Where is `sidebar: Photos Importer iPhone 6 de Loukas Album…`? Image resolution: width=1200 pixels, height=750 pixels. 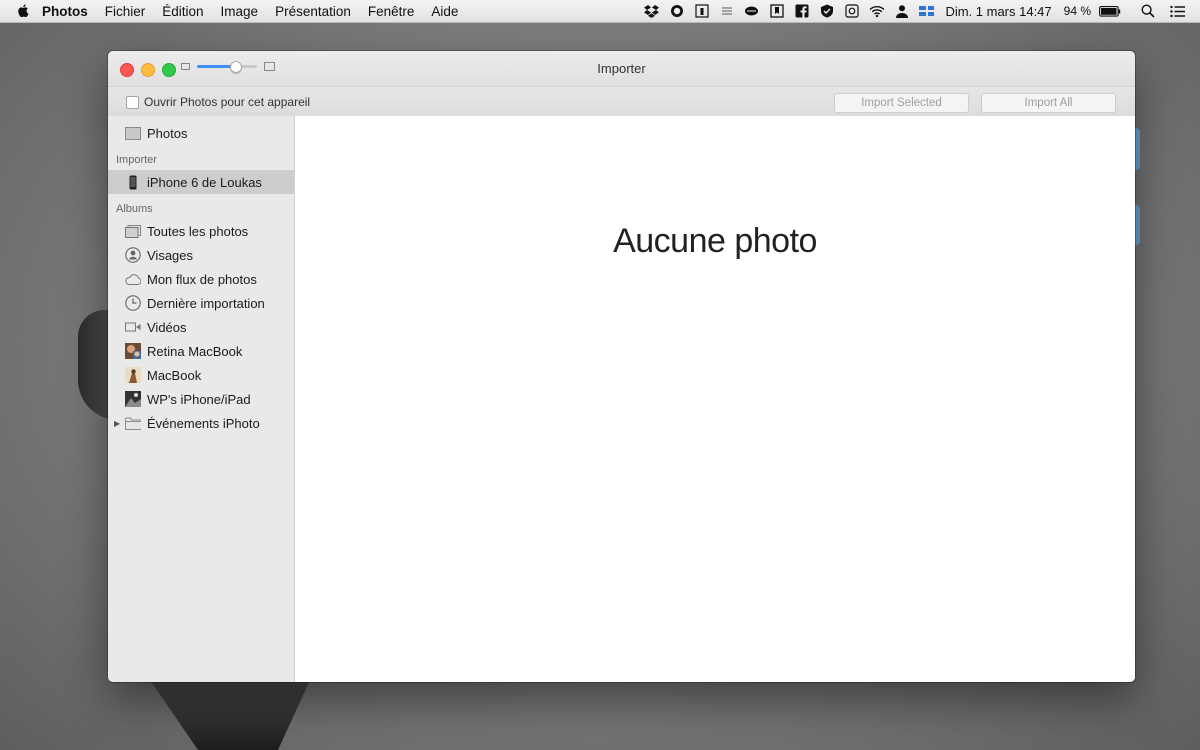
sidebar: Photos Importer iPhone 6 de Loukas Album… is located at coordinates (201, 399).